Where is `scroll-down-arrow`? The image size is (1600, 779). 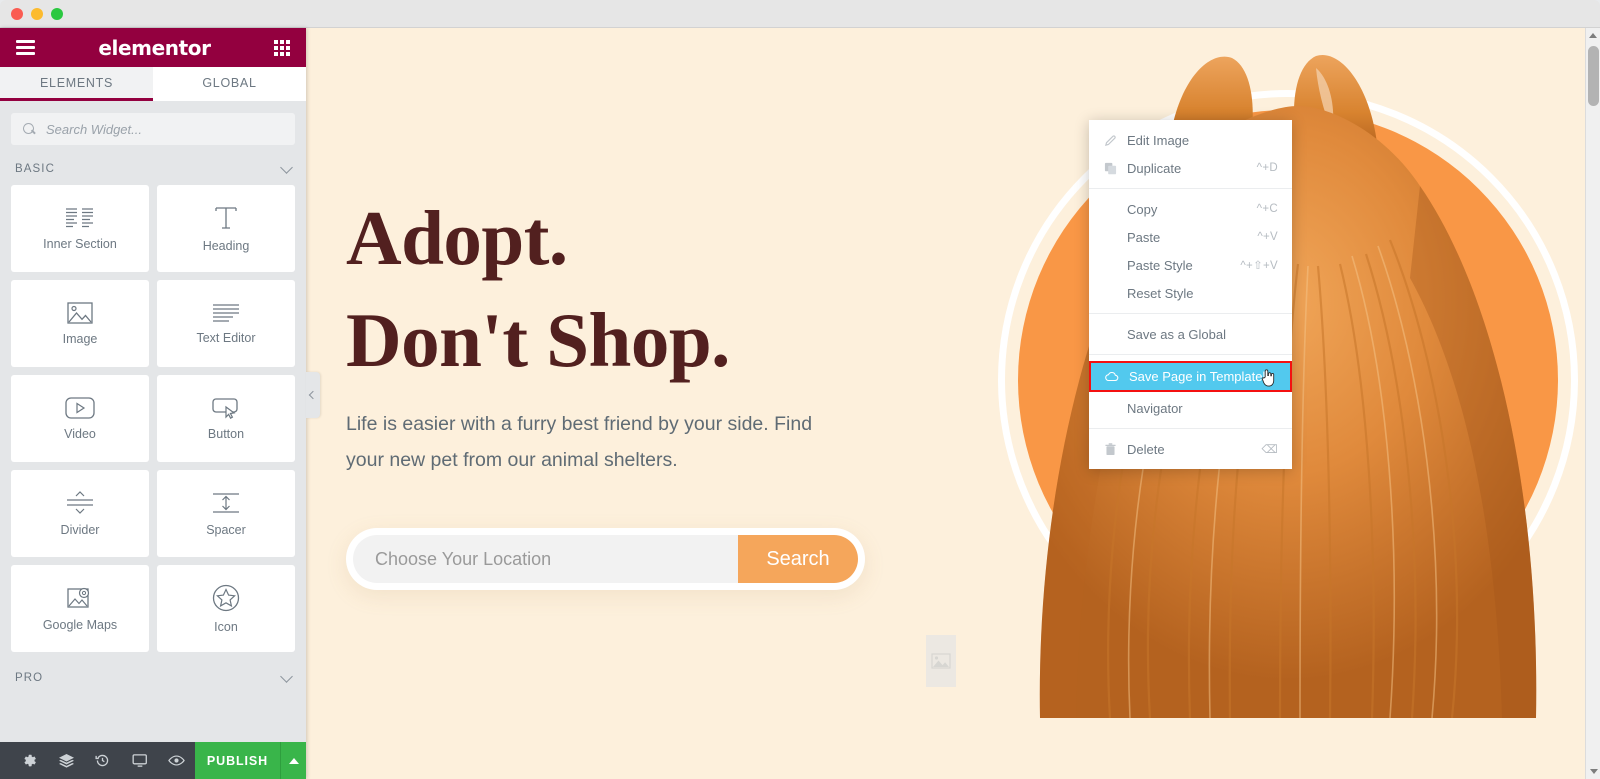 scroll-down-arrow is located at coordinates (1593, 771).